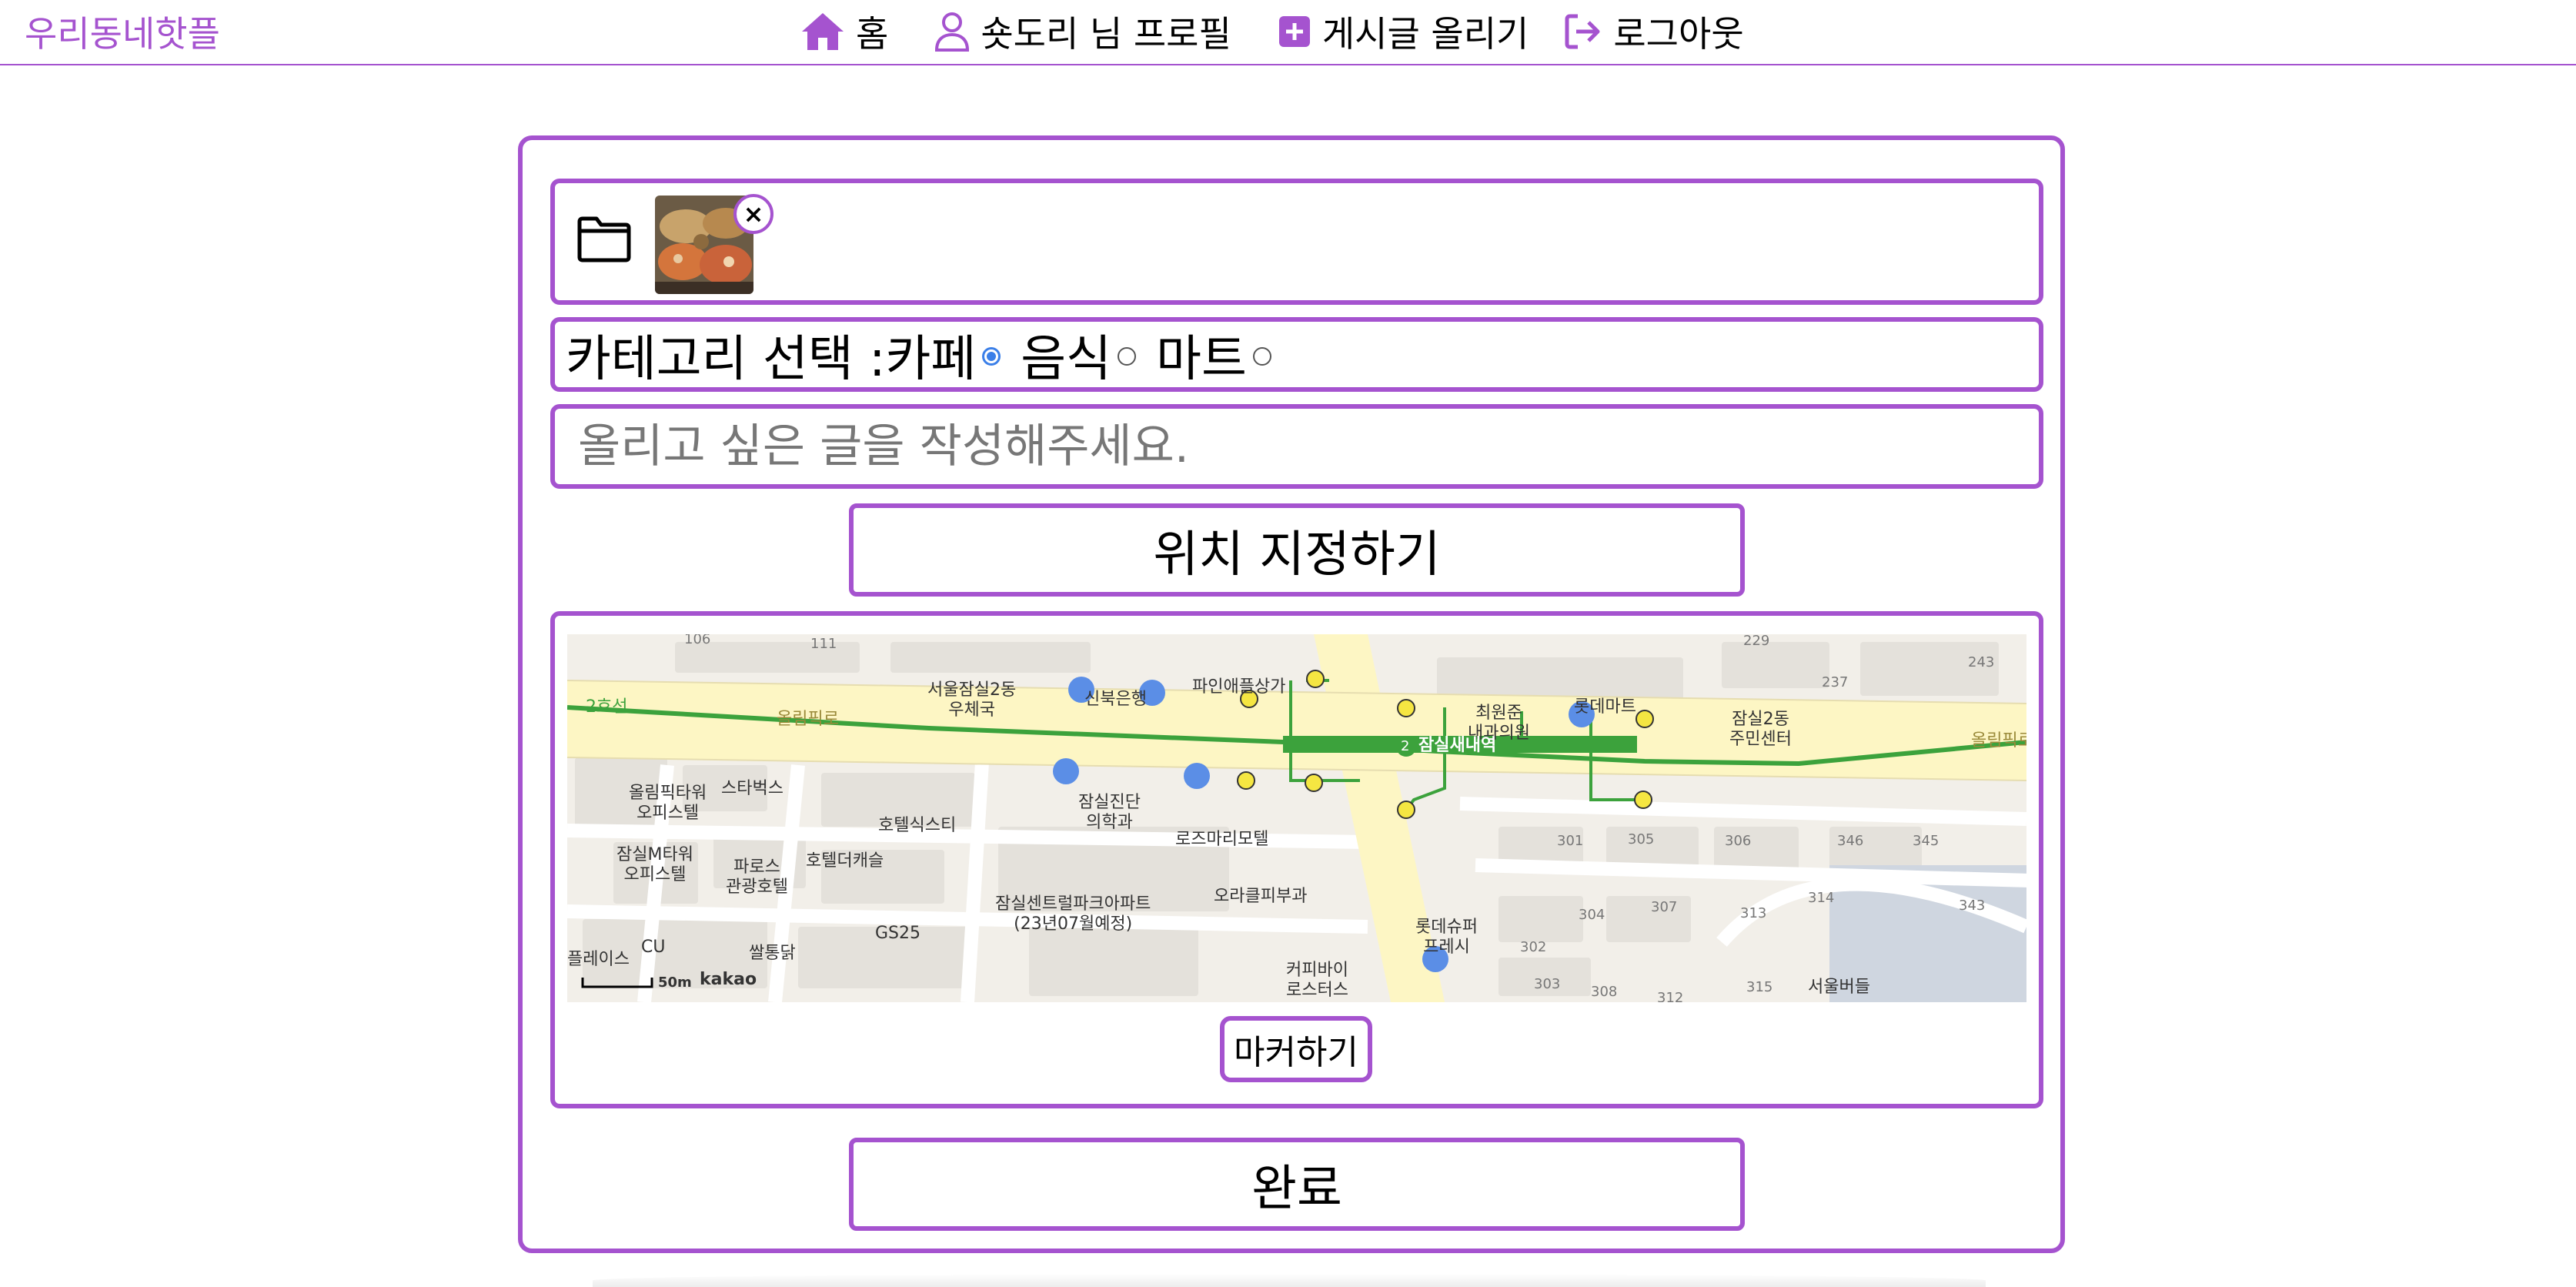 Image resolution: width=2576 pixels, height=1287 pixels. Describe the element at coordinates (1821, 898) in the screenshot. I see `map-label-314: 314` at that location.